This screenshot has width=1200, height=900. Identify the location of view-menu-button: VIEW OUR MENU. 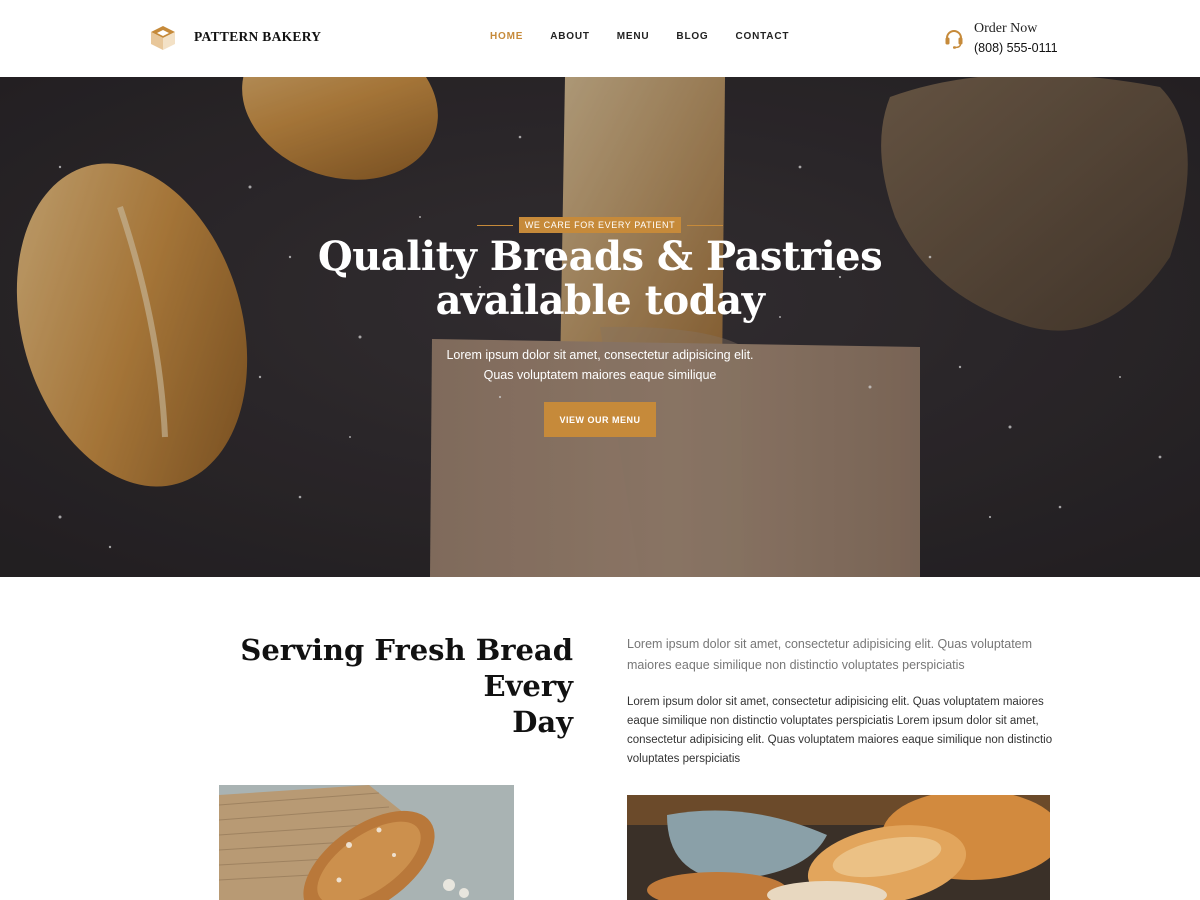
(600, 419).